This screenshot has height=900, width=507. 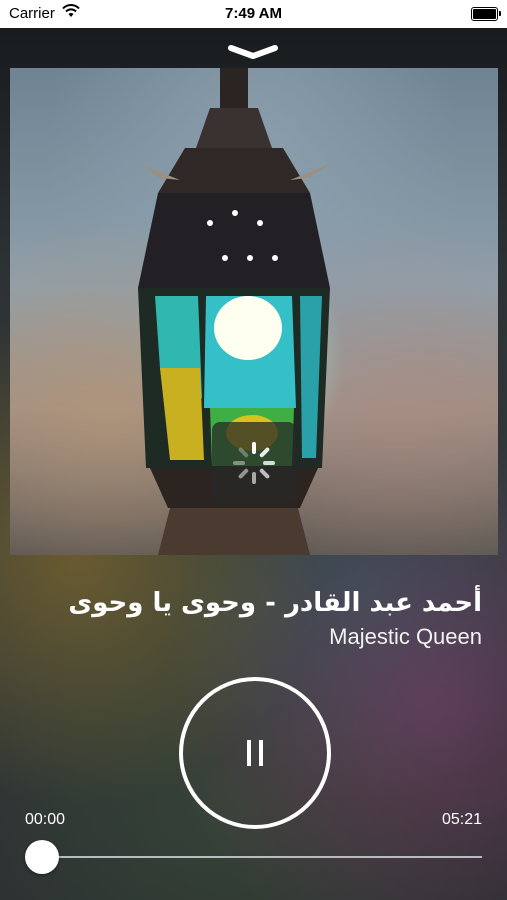 I want to click on chevron-down-icon, so click(x=253, y=54).